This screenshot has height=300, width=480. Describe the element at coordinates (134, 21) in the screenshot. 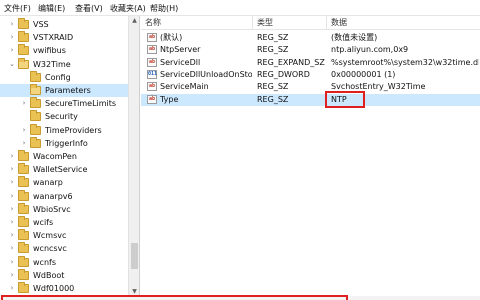

I see `scroll-up-icon: ▲` at that location.